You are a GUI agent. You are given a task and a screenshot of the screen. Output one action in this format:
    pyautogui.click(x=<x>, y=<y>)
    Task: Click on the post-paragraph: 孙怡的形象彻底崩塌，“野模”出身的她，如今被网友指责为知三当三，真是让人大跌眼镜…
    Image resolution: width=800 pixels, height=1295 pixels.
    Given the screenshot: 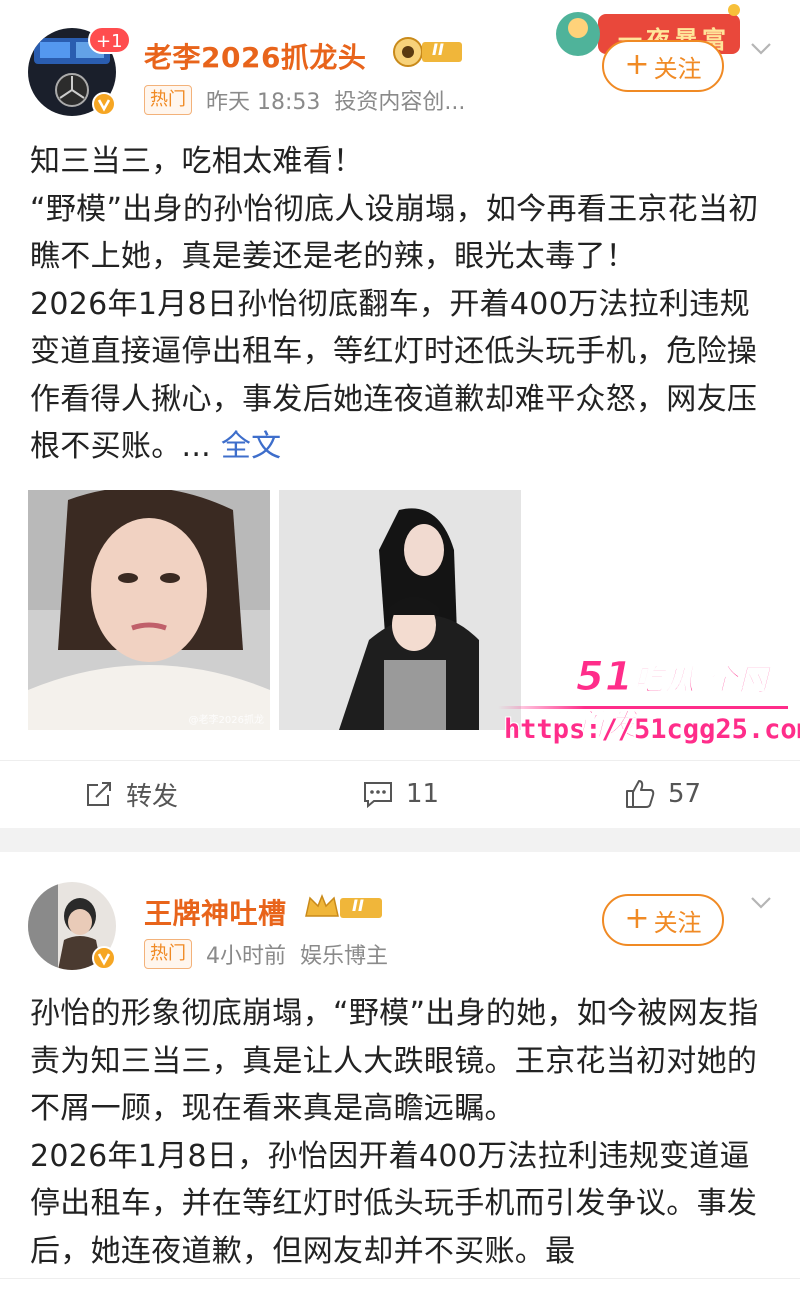 What is the action you would take?
    pyautogui.click(x=394, y=1061)
    